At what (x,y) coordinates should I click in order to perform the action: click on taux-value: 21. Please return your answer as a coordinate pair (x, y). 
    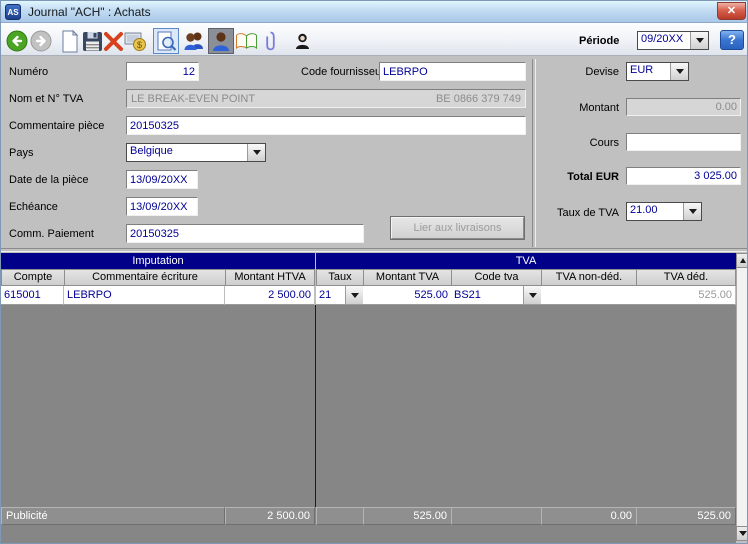
    Looking at the image, I should click on (325, 295).